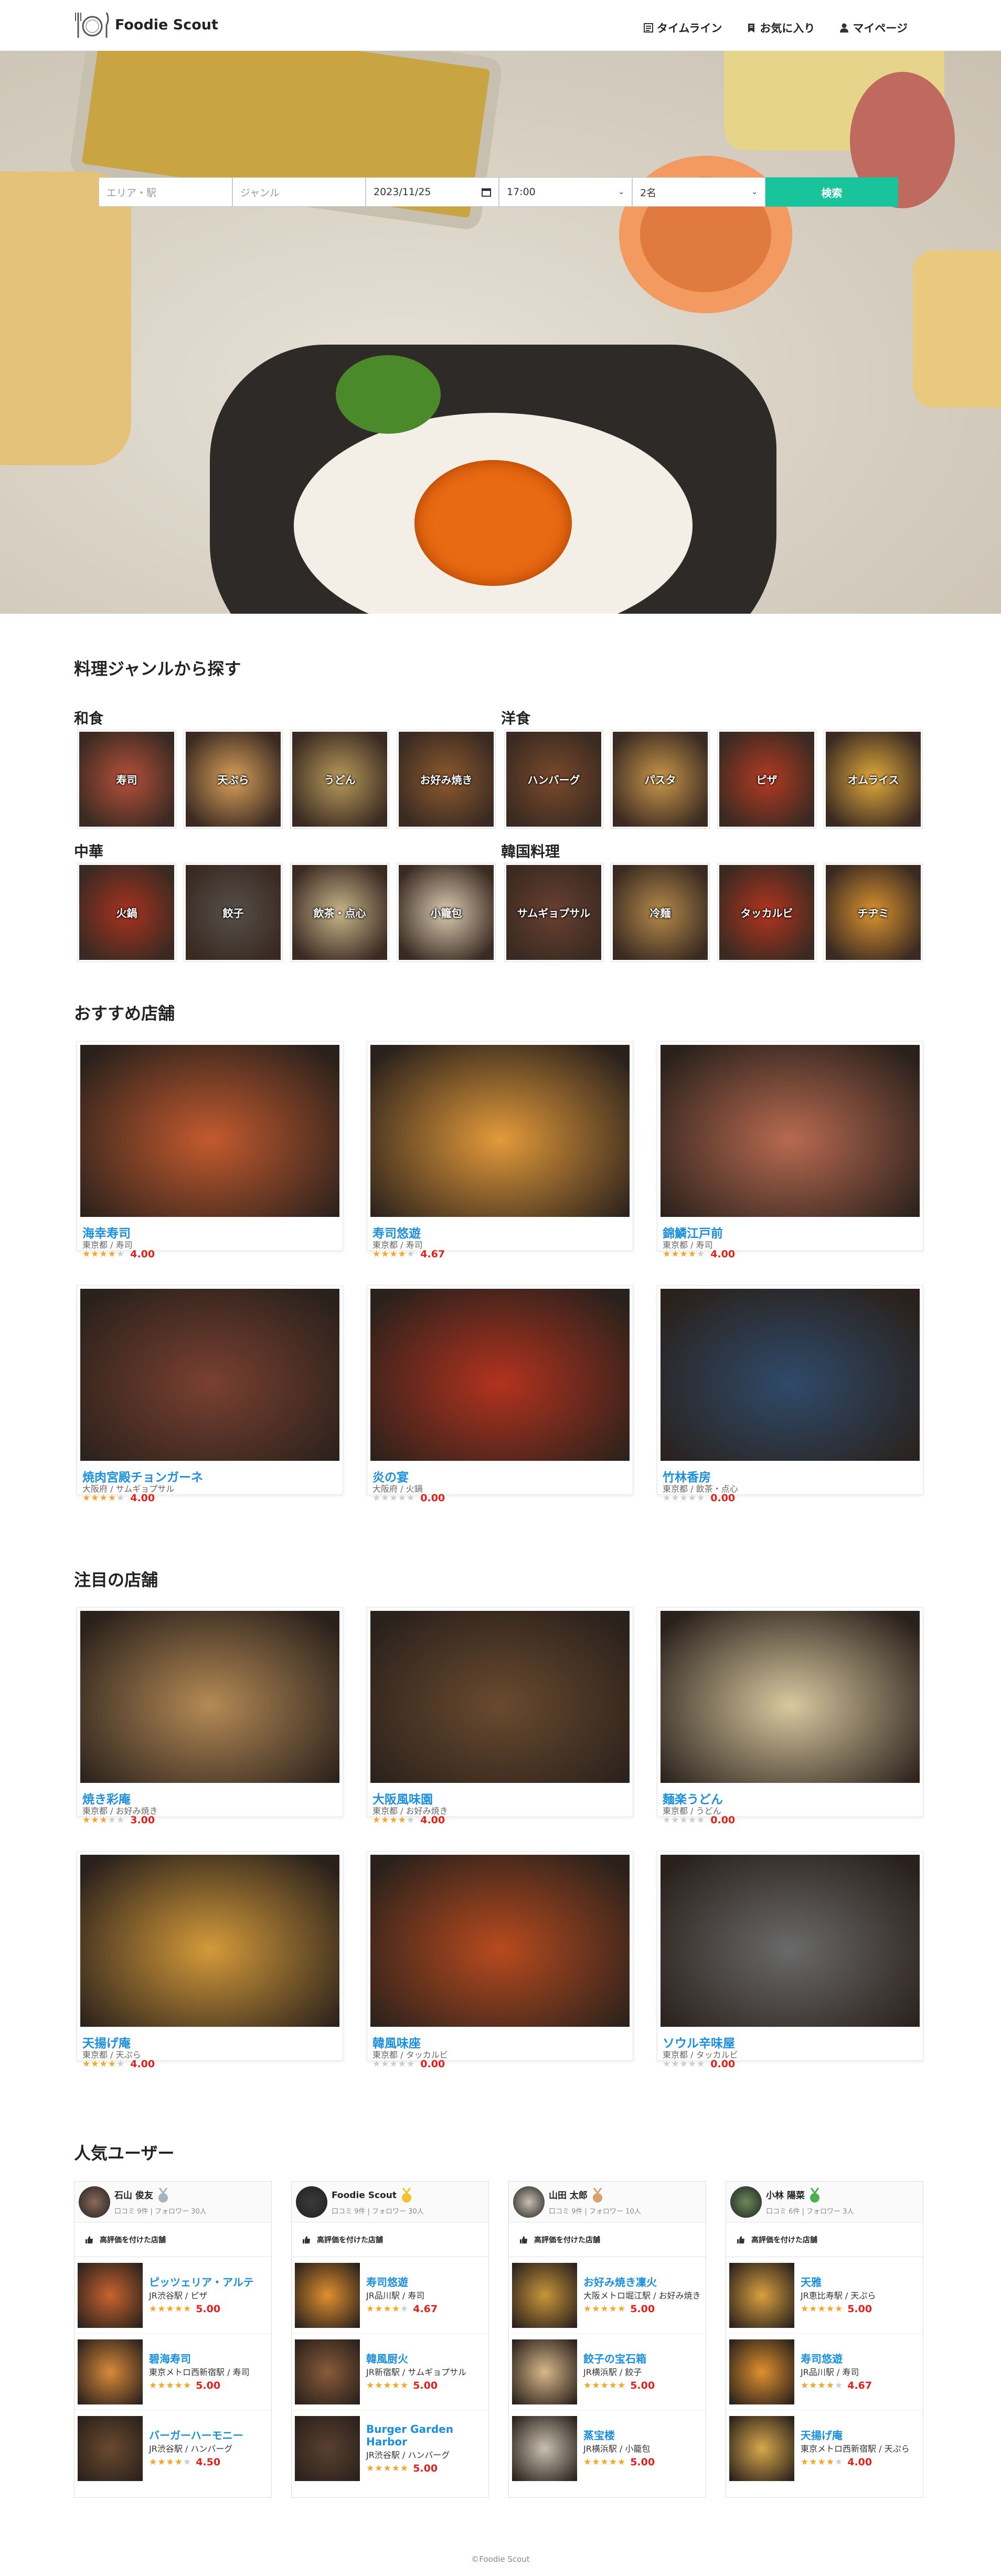 This screenshot has height=2576, width=1001. I want to click on nav-timeline: タイムライン, so click(683, 28).